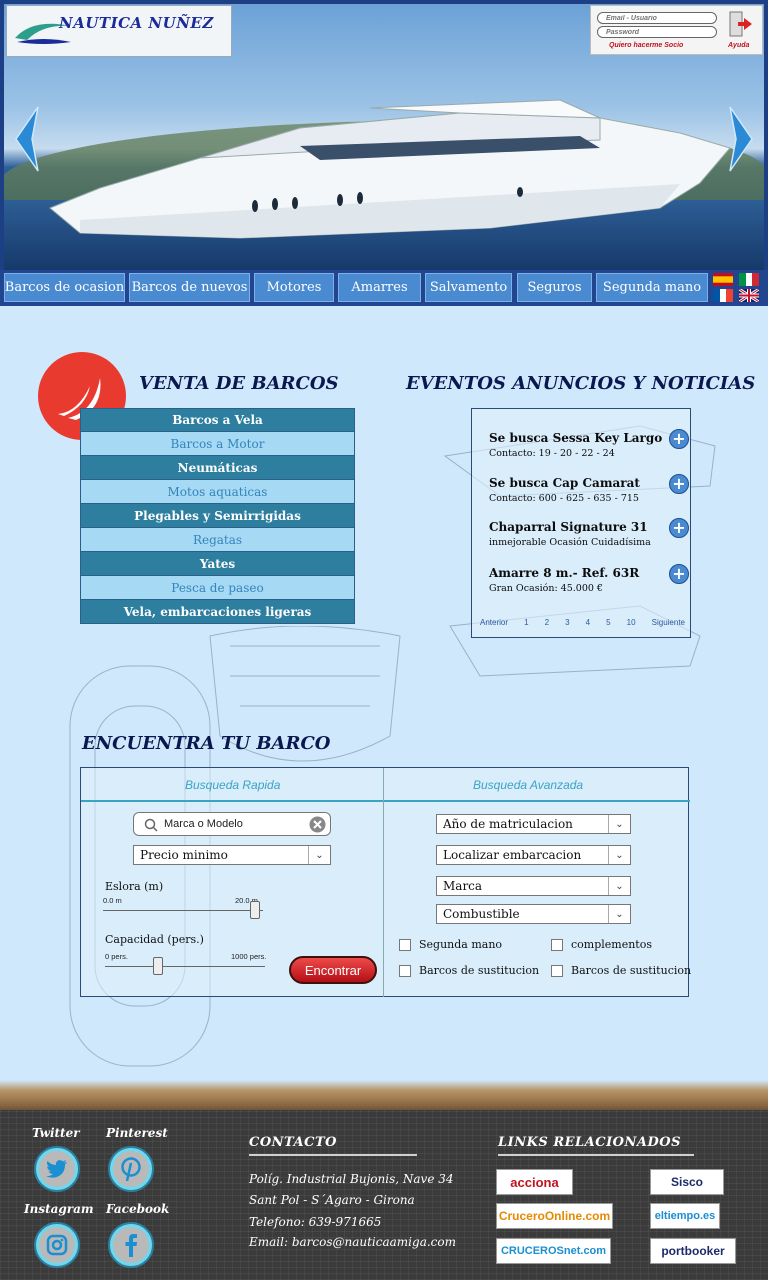 This screenshot has width=768, height=1280. What do you see at coordinates (317, 824) in the screenshot?
I see `clear-icon` at bounding box center [317, 824].